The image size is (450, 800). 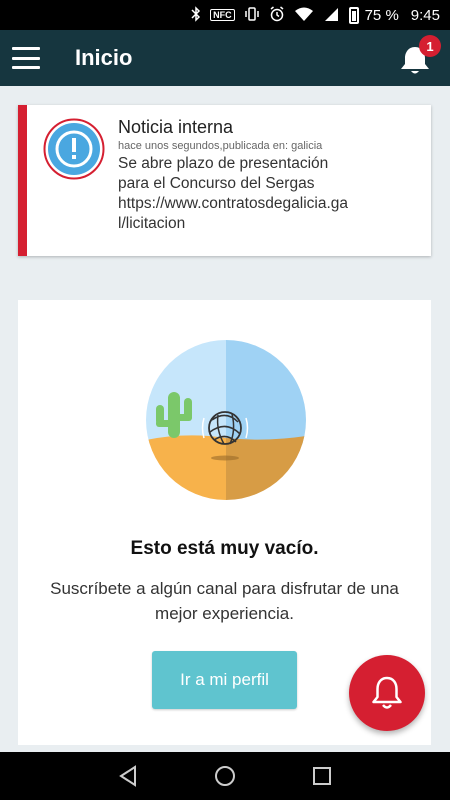 I want to click on notifications-button: 1, so click(x=419, y=55).